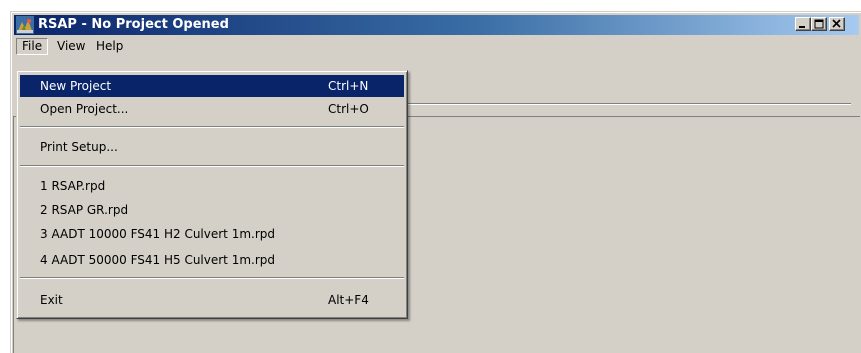  What do you see at coordinates (212, 109) in the screenshot?
I see `menu-item-open-project: Open Project... Ctrl+O` at bounding box center [212, 109].